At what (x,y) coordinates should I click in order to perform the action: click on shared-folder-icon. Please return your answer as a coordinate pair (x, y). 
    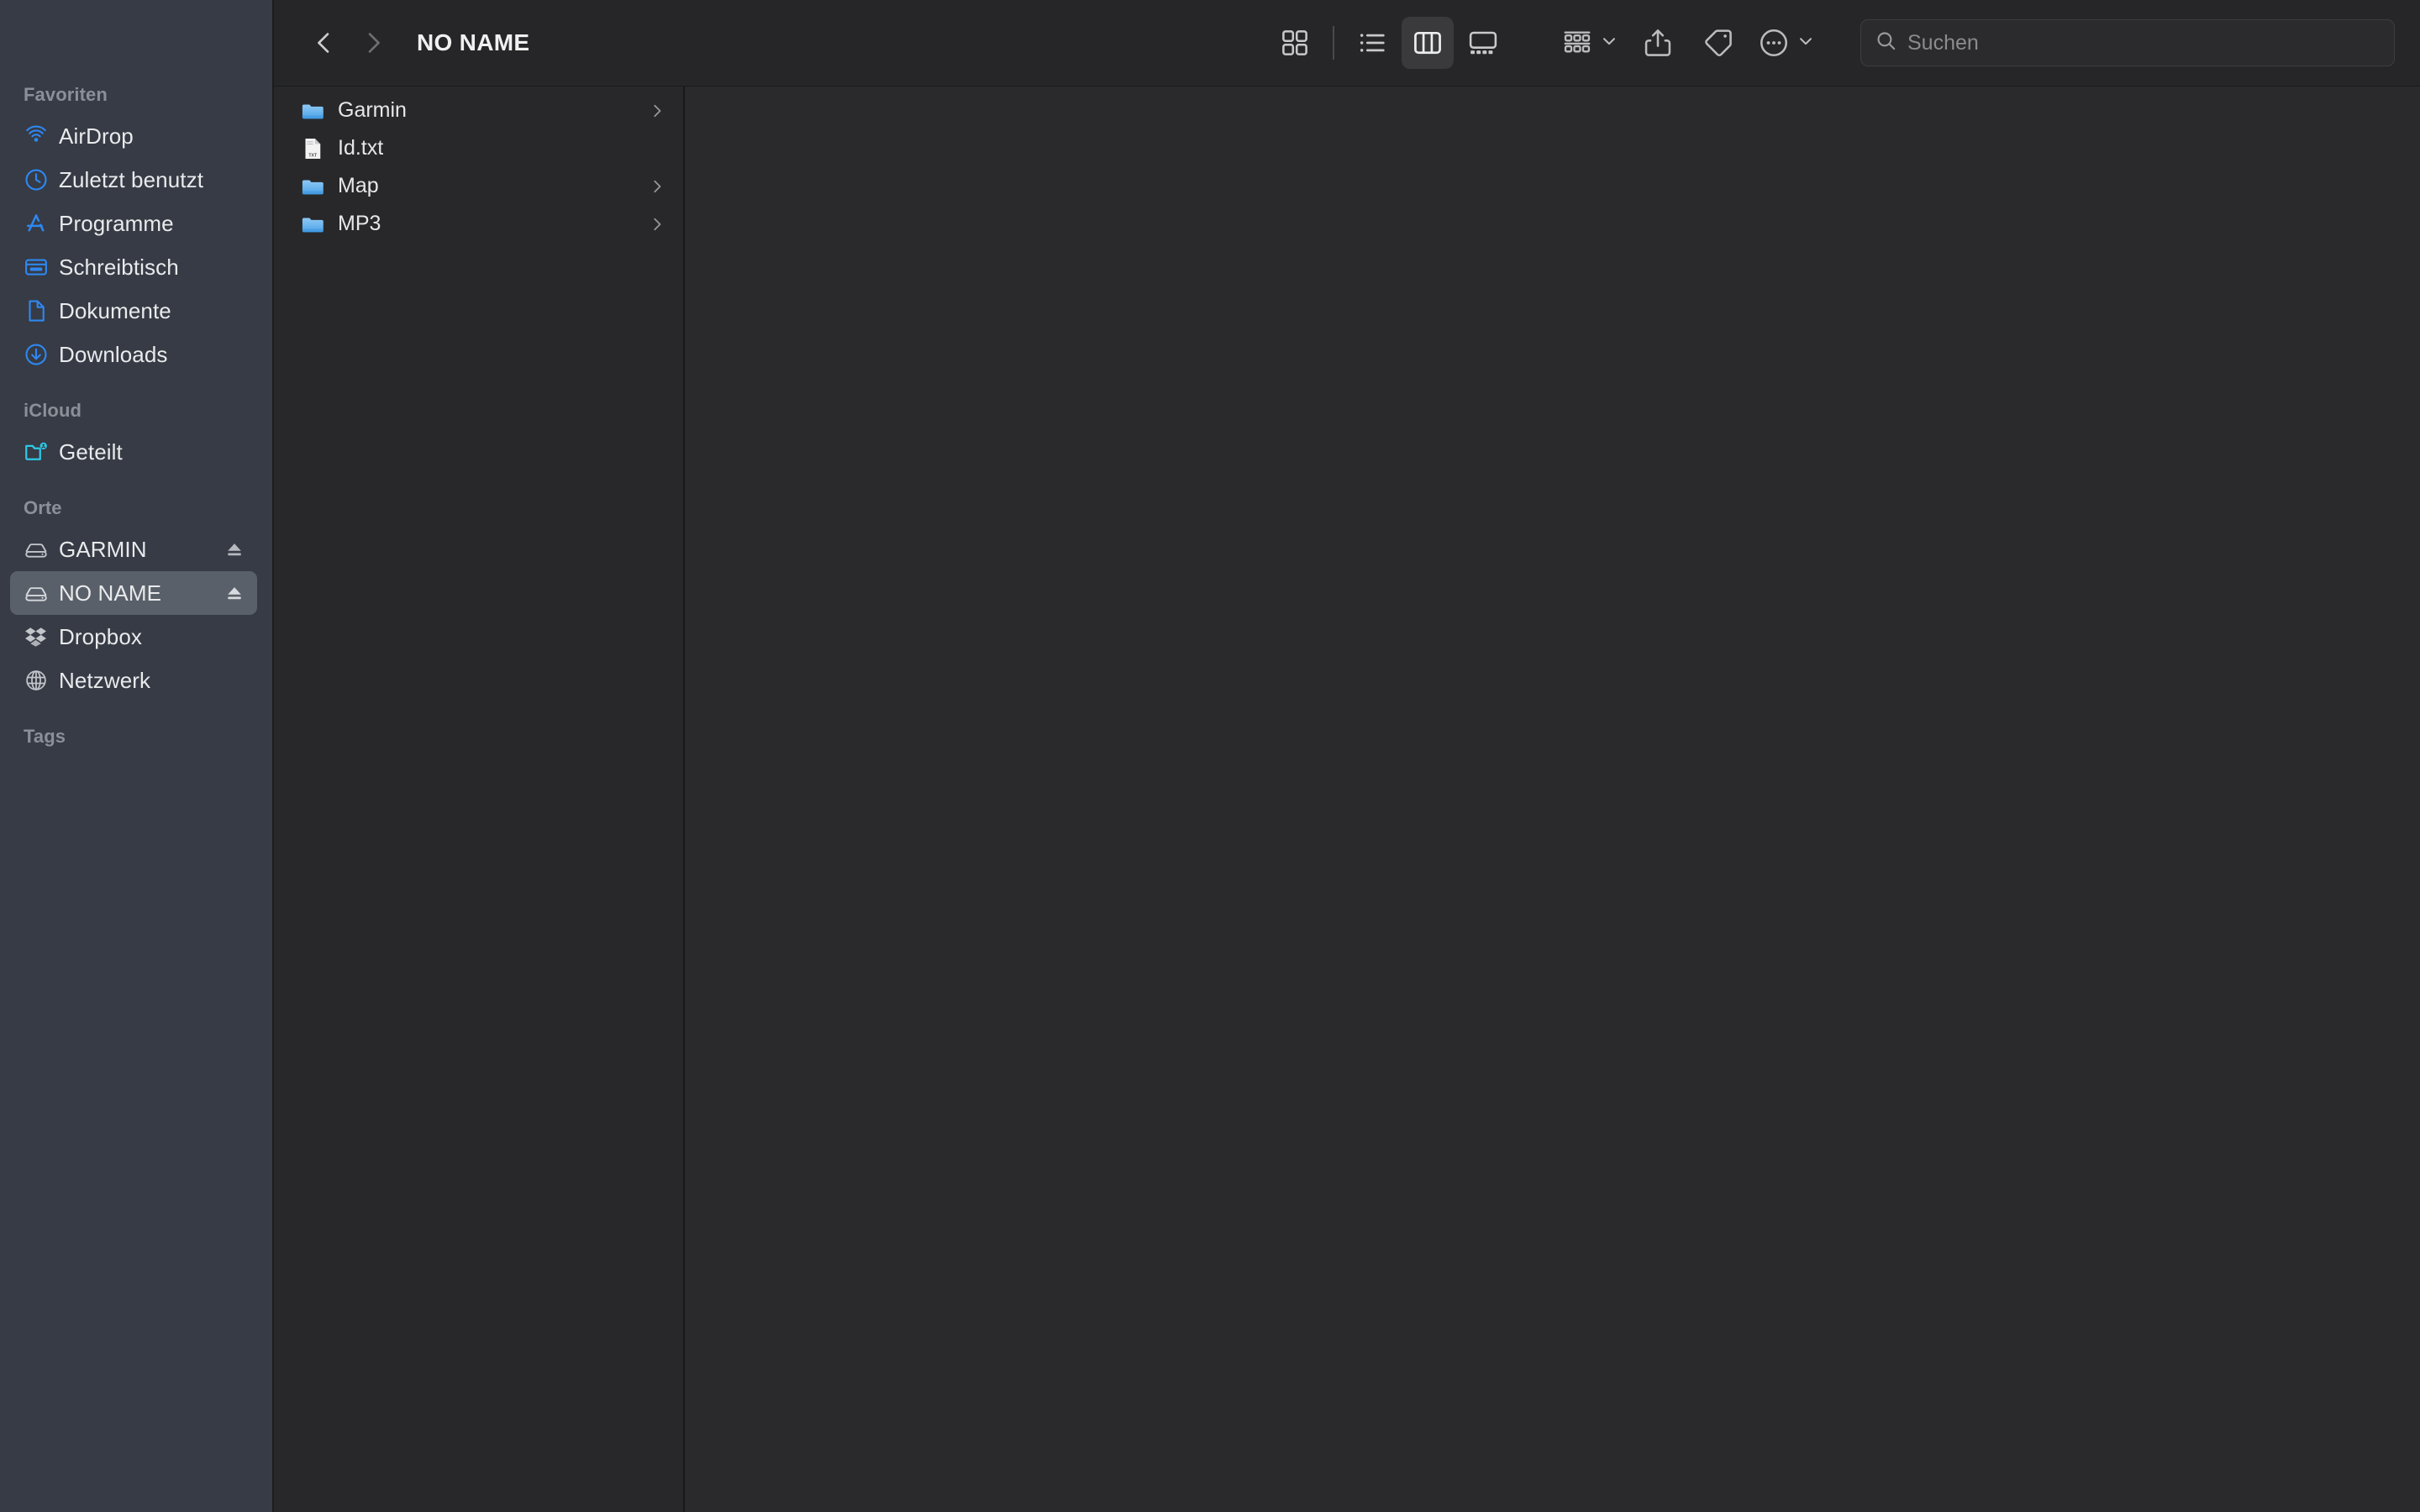
    Looking at the image, I should click on (39, 452).